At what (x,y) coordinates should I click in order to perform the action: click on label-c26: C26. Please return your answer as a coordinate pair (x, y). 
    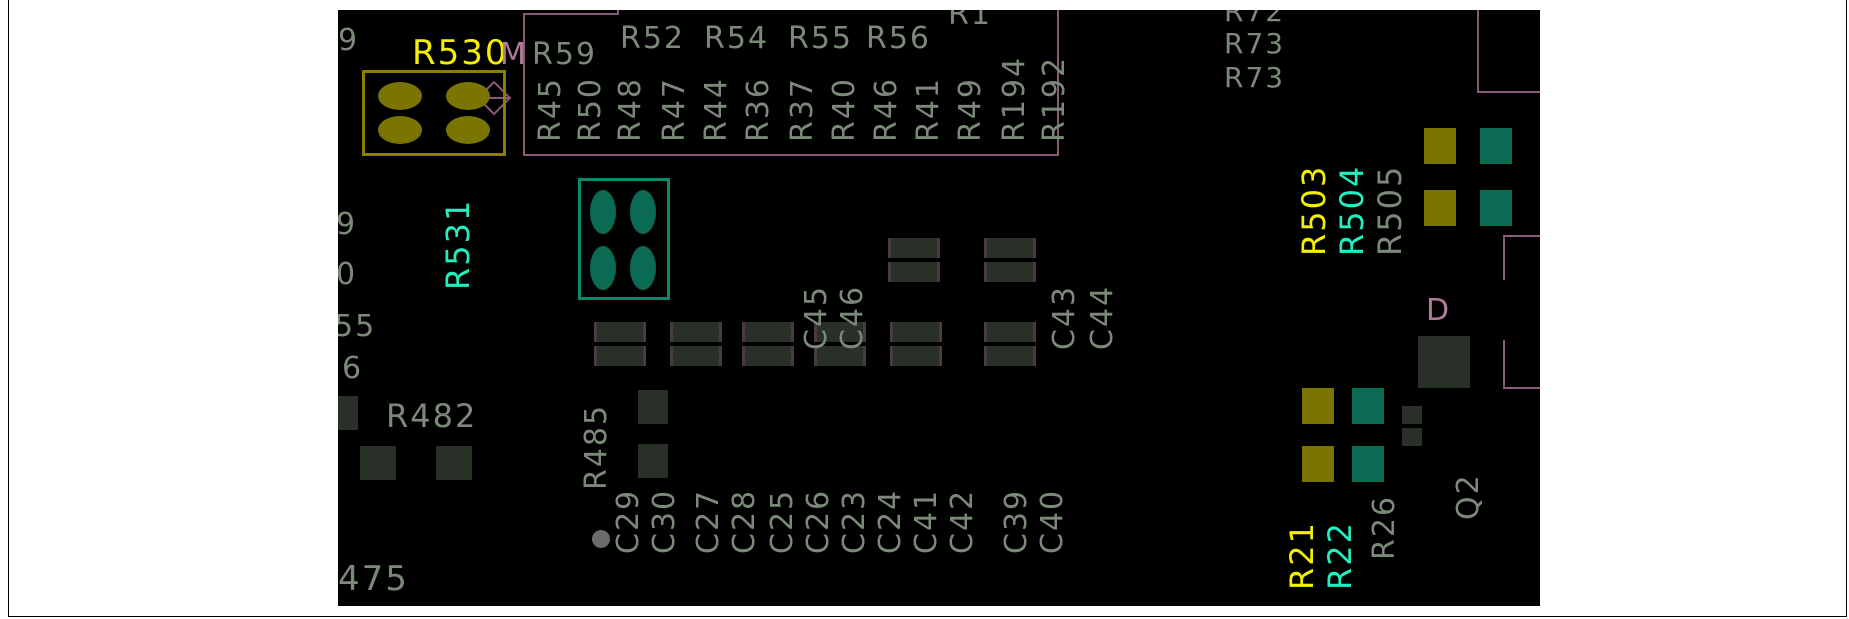
    Looking at the image, I should click on (818, 521).